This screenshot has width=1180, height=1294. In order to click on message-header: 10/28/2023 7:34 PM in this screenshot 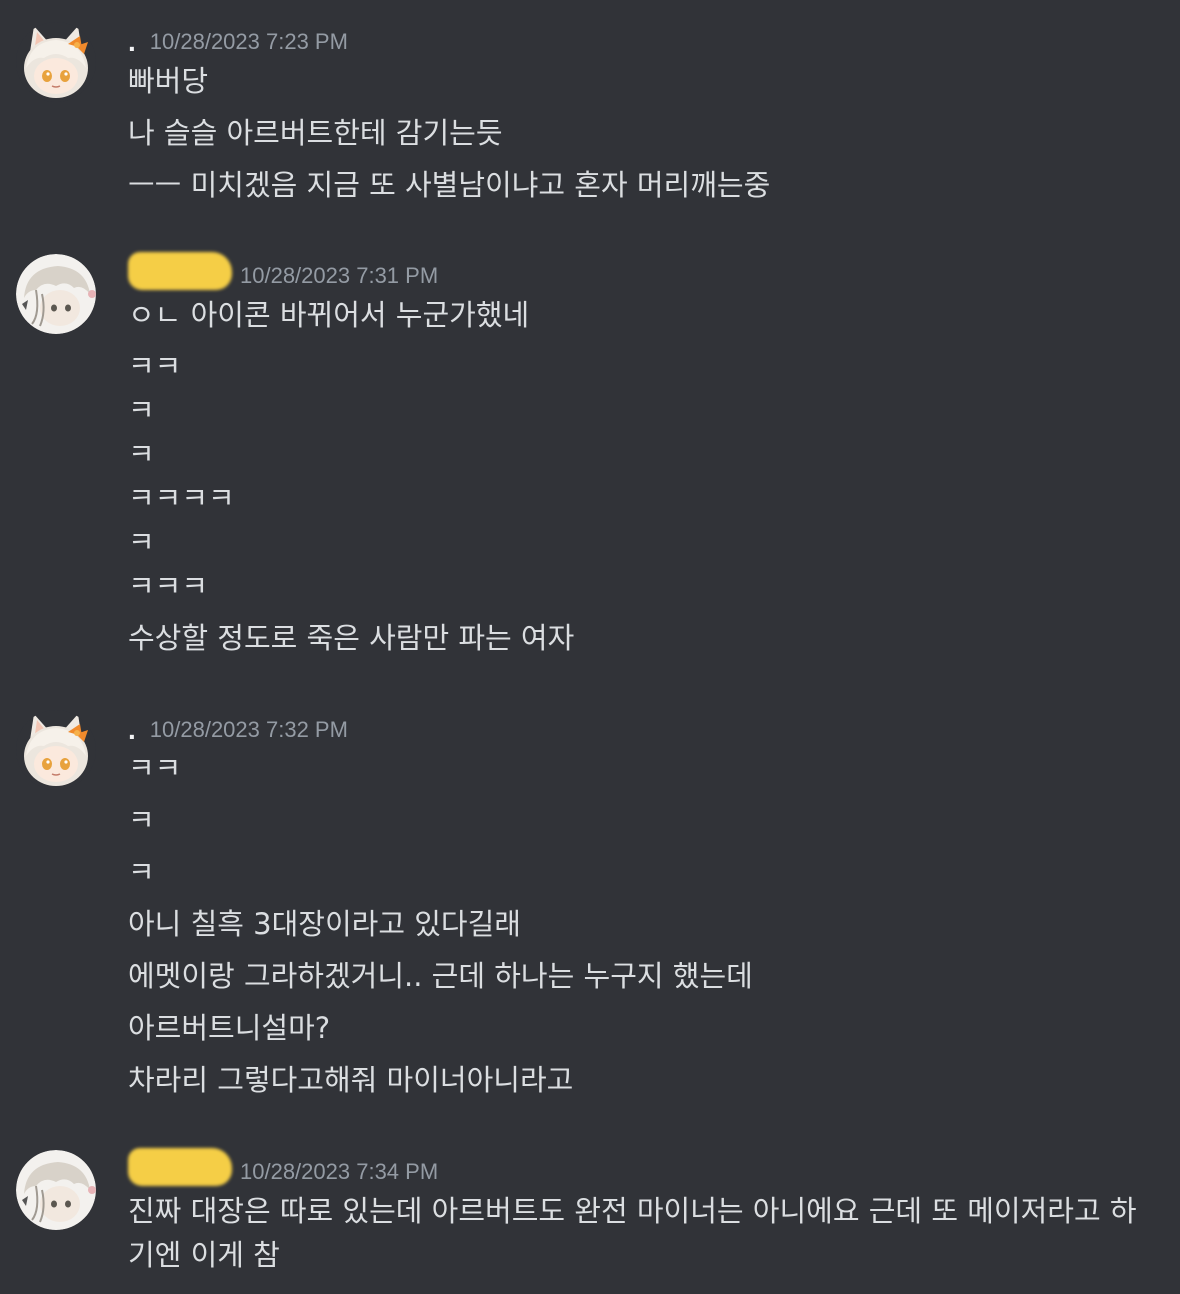, I will do `click(283, 1168)`.